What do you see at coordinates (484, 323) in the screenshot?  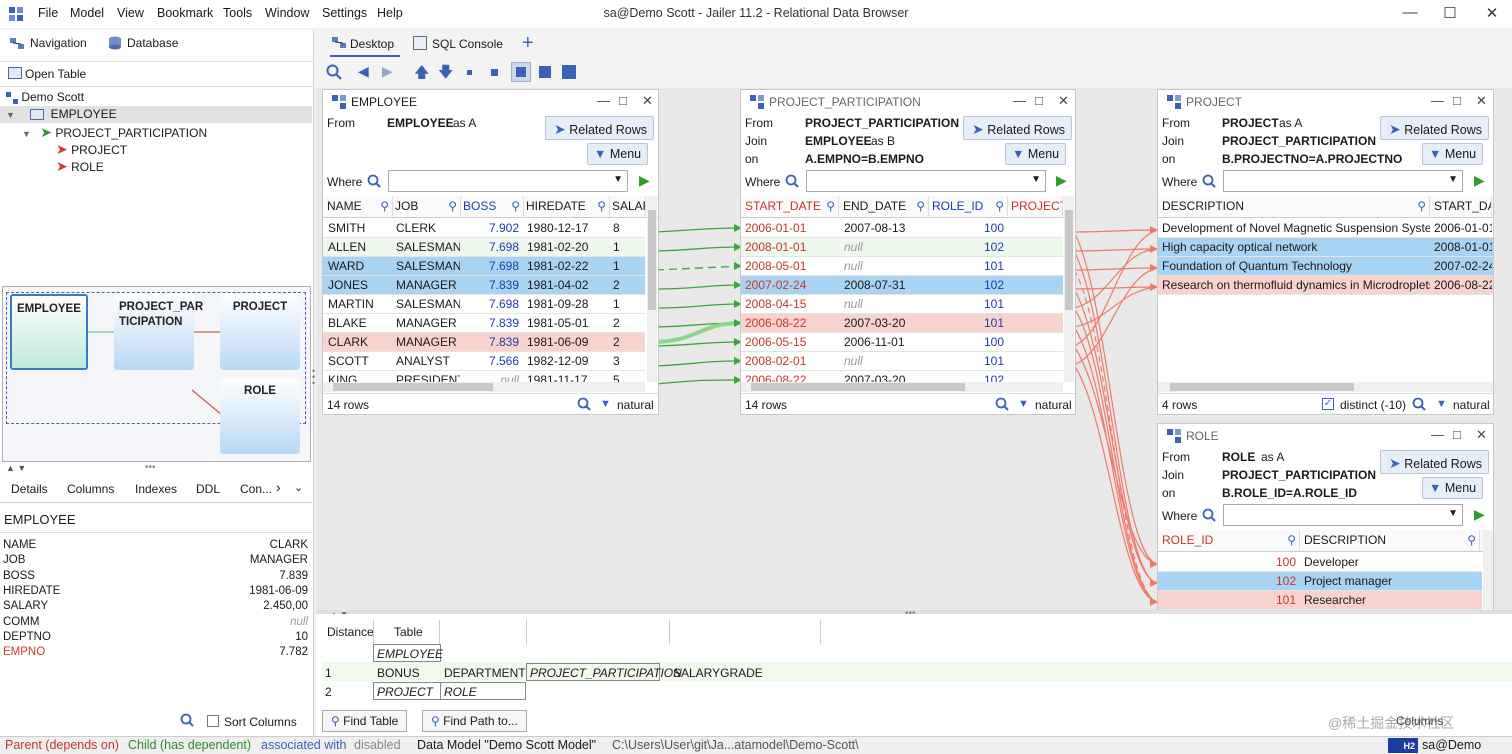 I see `table-row: BLAKE MANAGER 7.839 1981-05-01 2` at bounding box center [484, 323].